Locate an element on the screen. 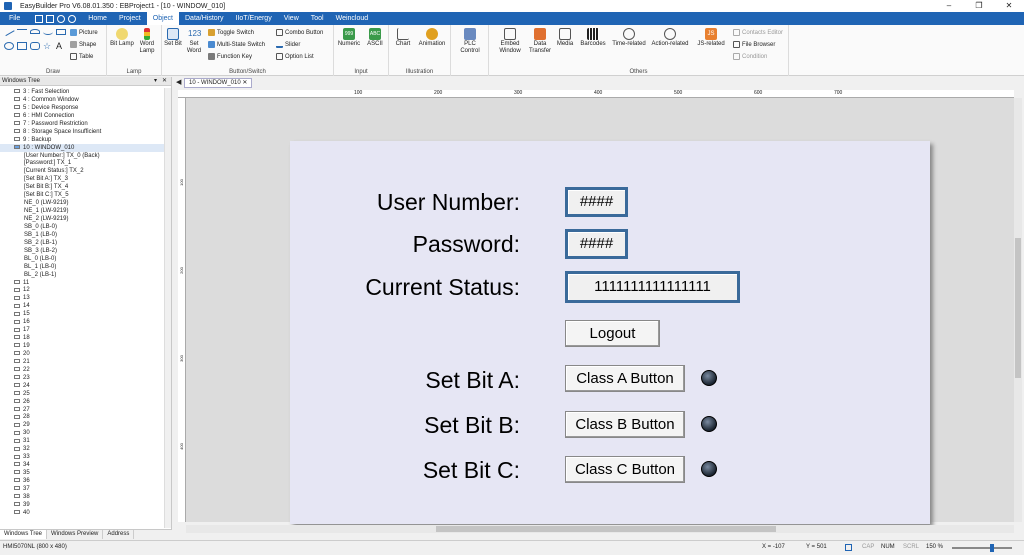 The image size is (1024, 555). menu-tab-view: View is located at coordinates (291, 18).